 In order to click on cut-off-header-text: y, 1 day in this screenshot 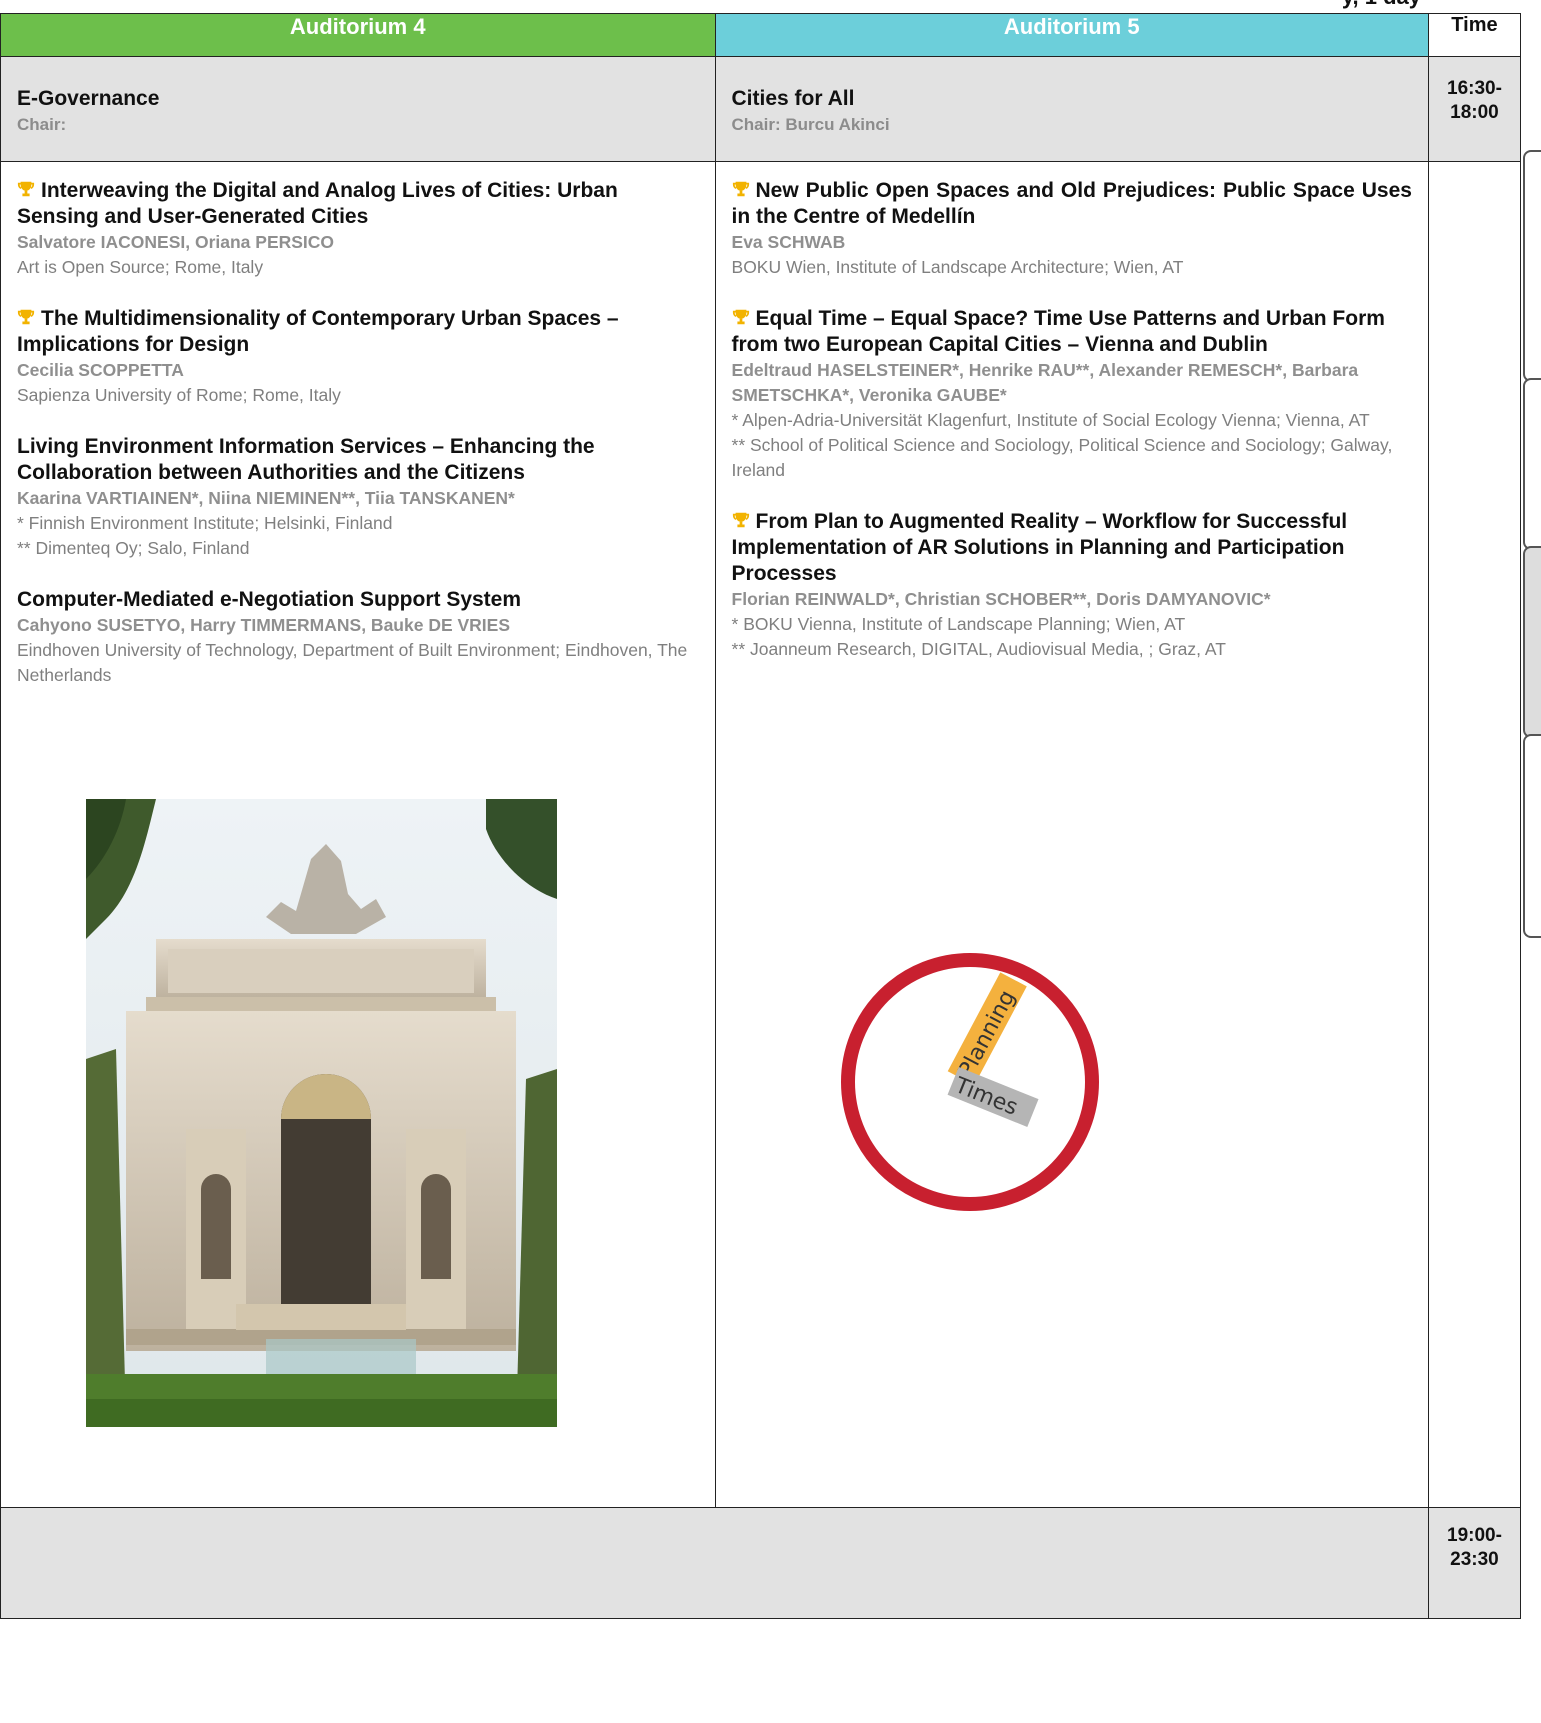, I will do `click(1381, 5)`.